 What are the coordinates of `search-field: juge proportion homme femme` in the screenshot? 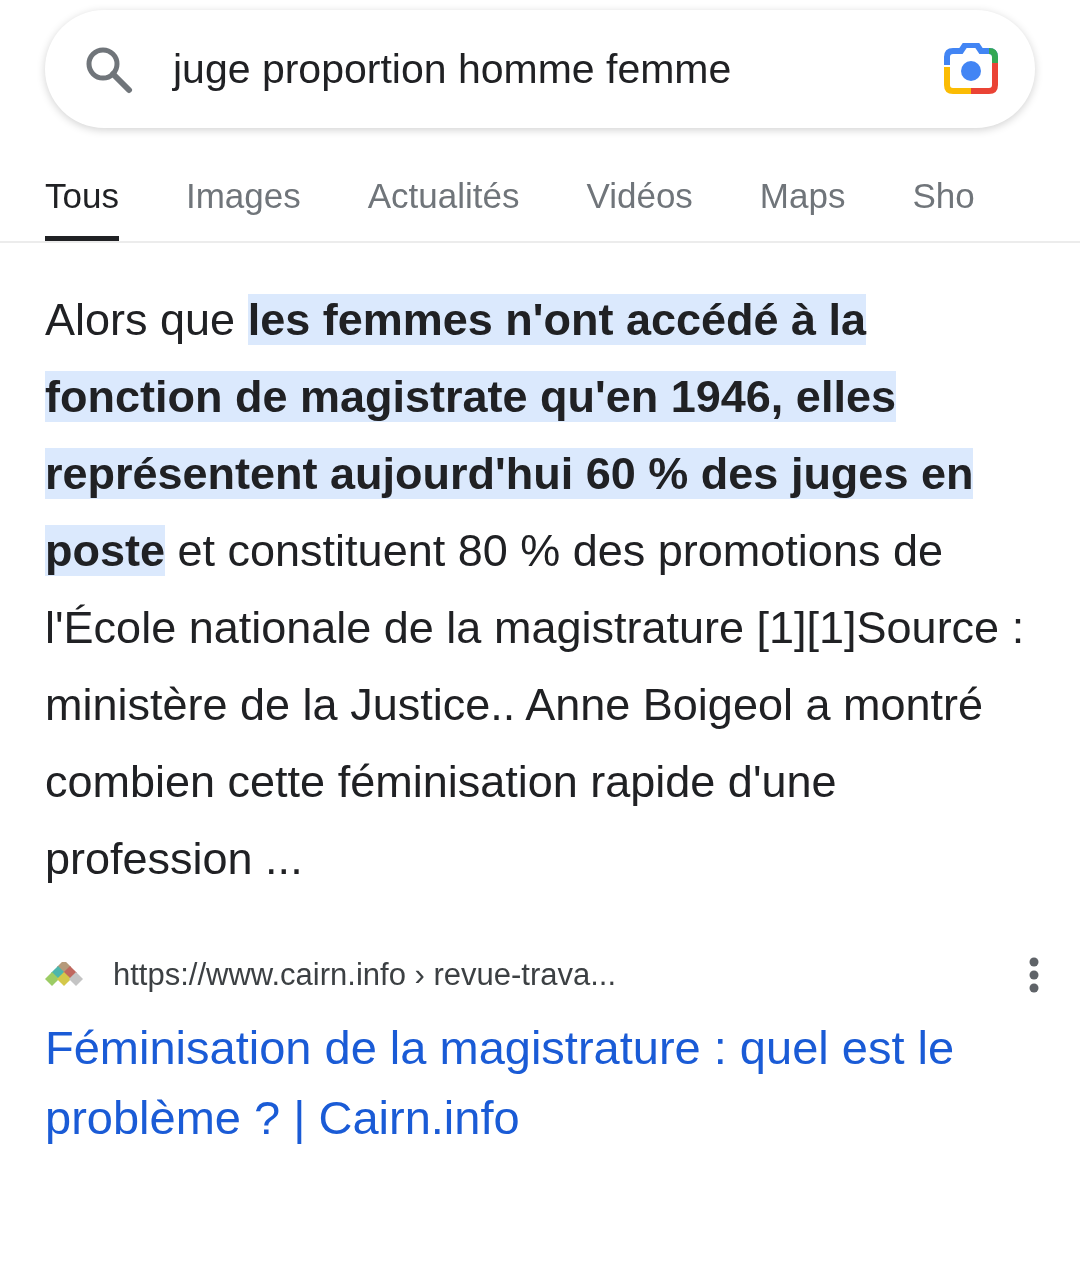 It's located at (540, 69).